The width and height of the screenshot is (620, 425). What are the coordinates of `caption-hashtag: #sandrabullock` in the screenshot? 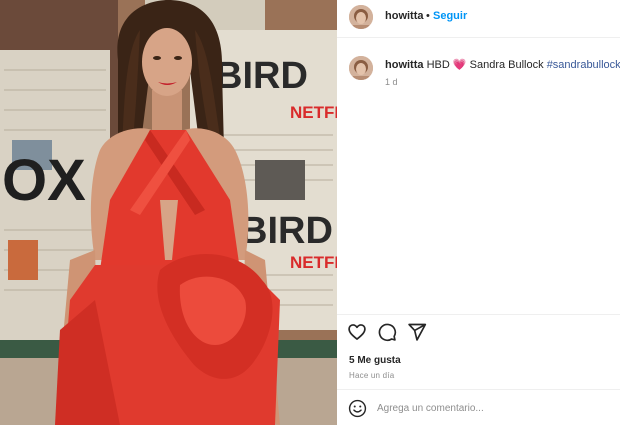 It's located at (583, 65).